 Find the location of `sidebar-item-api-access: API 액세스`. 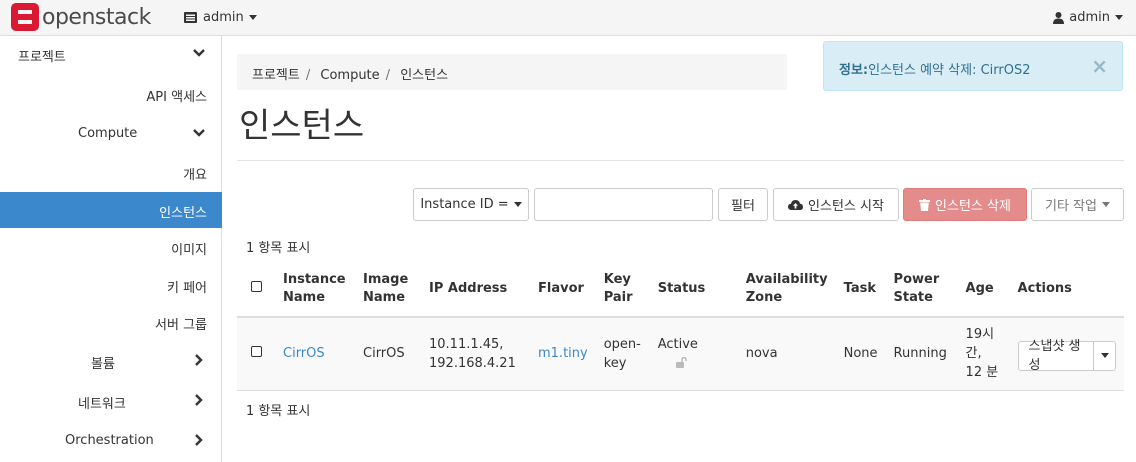

sidebar-item-api-access: API 액세스 is located at coordinates (111, 94).